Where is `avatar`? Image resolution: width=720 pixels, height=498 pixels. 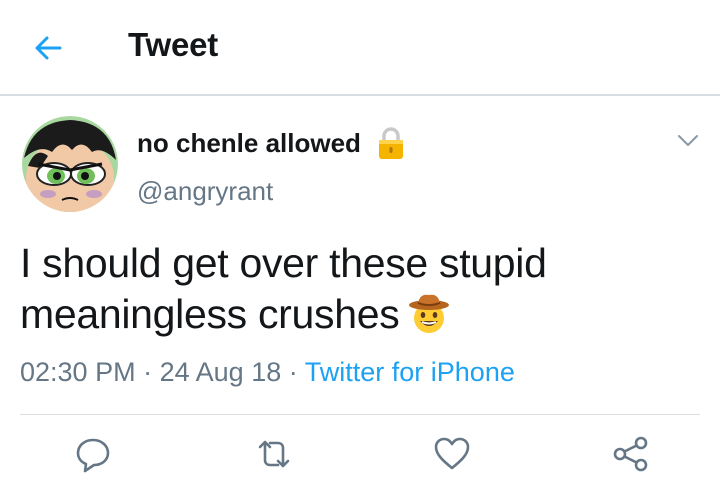 avatar is located at coordinates (70, 164).